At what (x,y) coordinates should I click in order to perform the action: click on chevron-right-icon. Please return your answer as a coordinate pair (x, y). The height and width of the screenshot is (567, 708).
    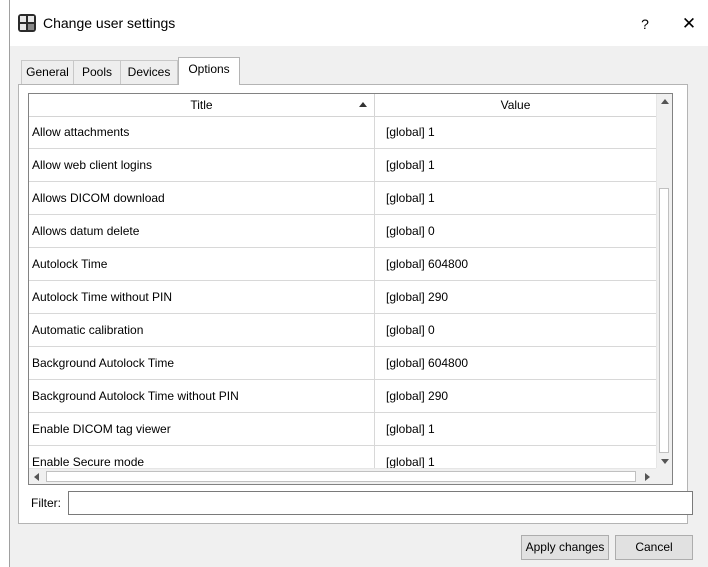
    Looking at the image, I should click on (647, 477).